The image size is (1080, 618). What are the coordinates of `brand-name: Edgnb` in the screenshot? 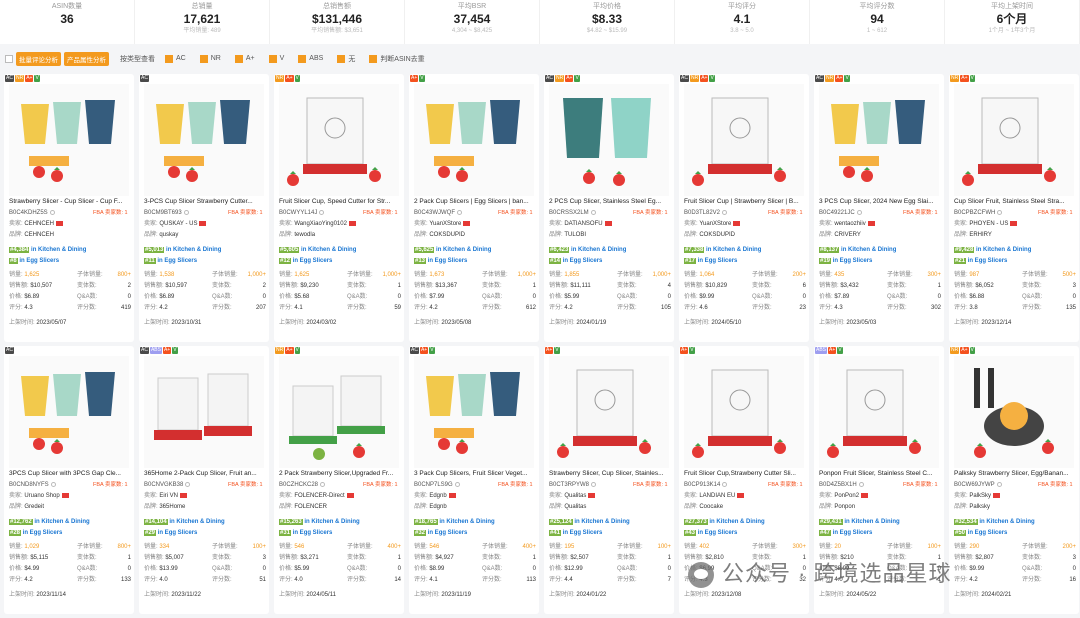 It's located at (437, 507).